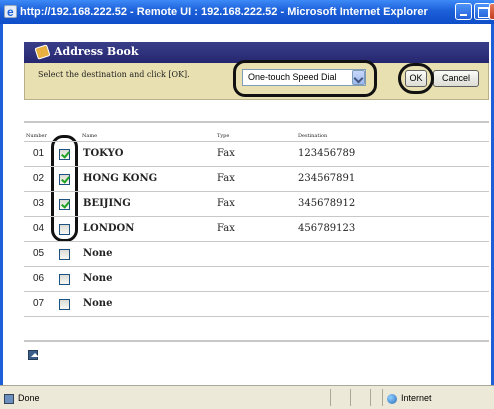 The width and height of the screenshot is (494, 409). What do you see at coordinates (327, 228) in the screenshot?
I see `row-destination: 456789123` at bounding box center [327, 228].